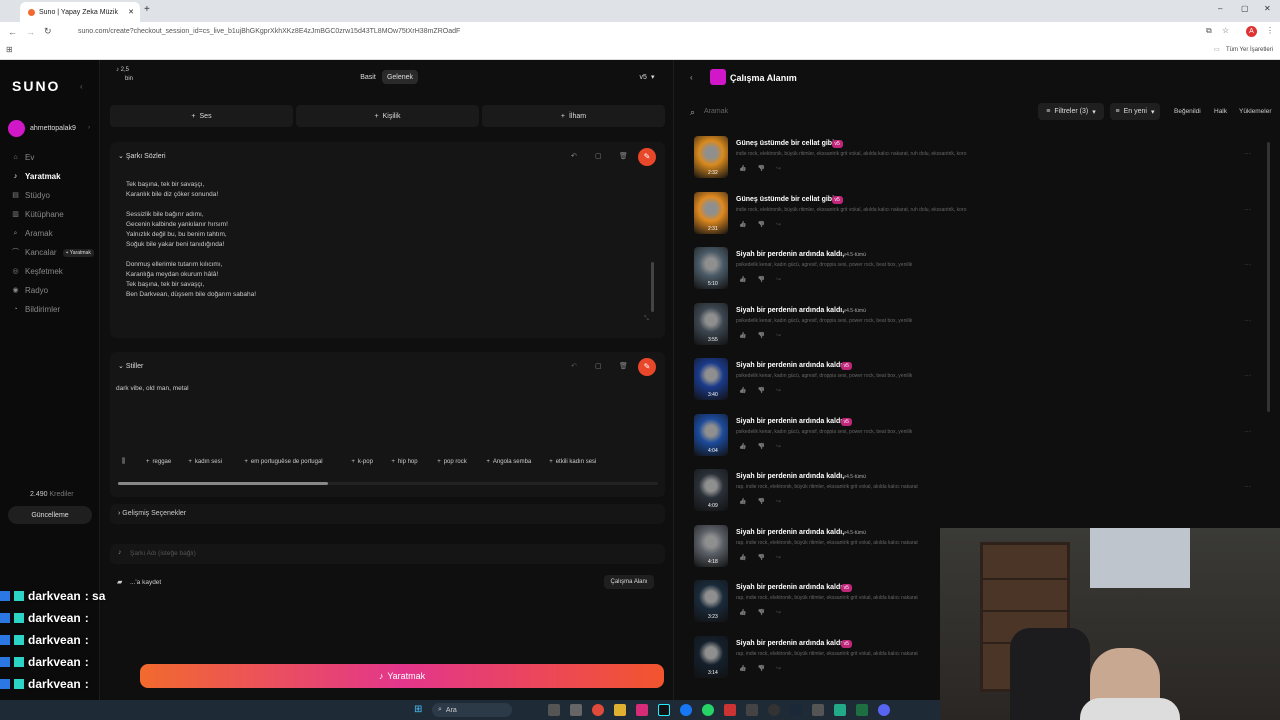 The width and height of the screenshot is (1280, 720). What do you see at coordinates (205, 462) in the screenshot?
I see `style-chip: + kadın sesi` at bounding box center [205, 462].